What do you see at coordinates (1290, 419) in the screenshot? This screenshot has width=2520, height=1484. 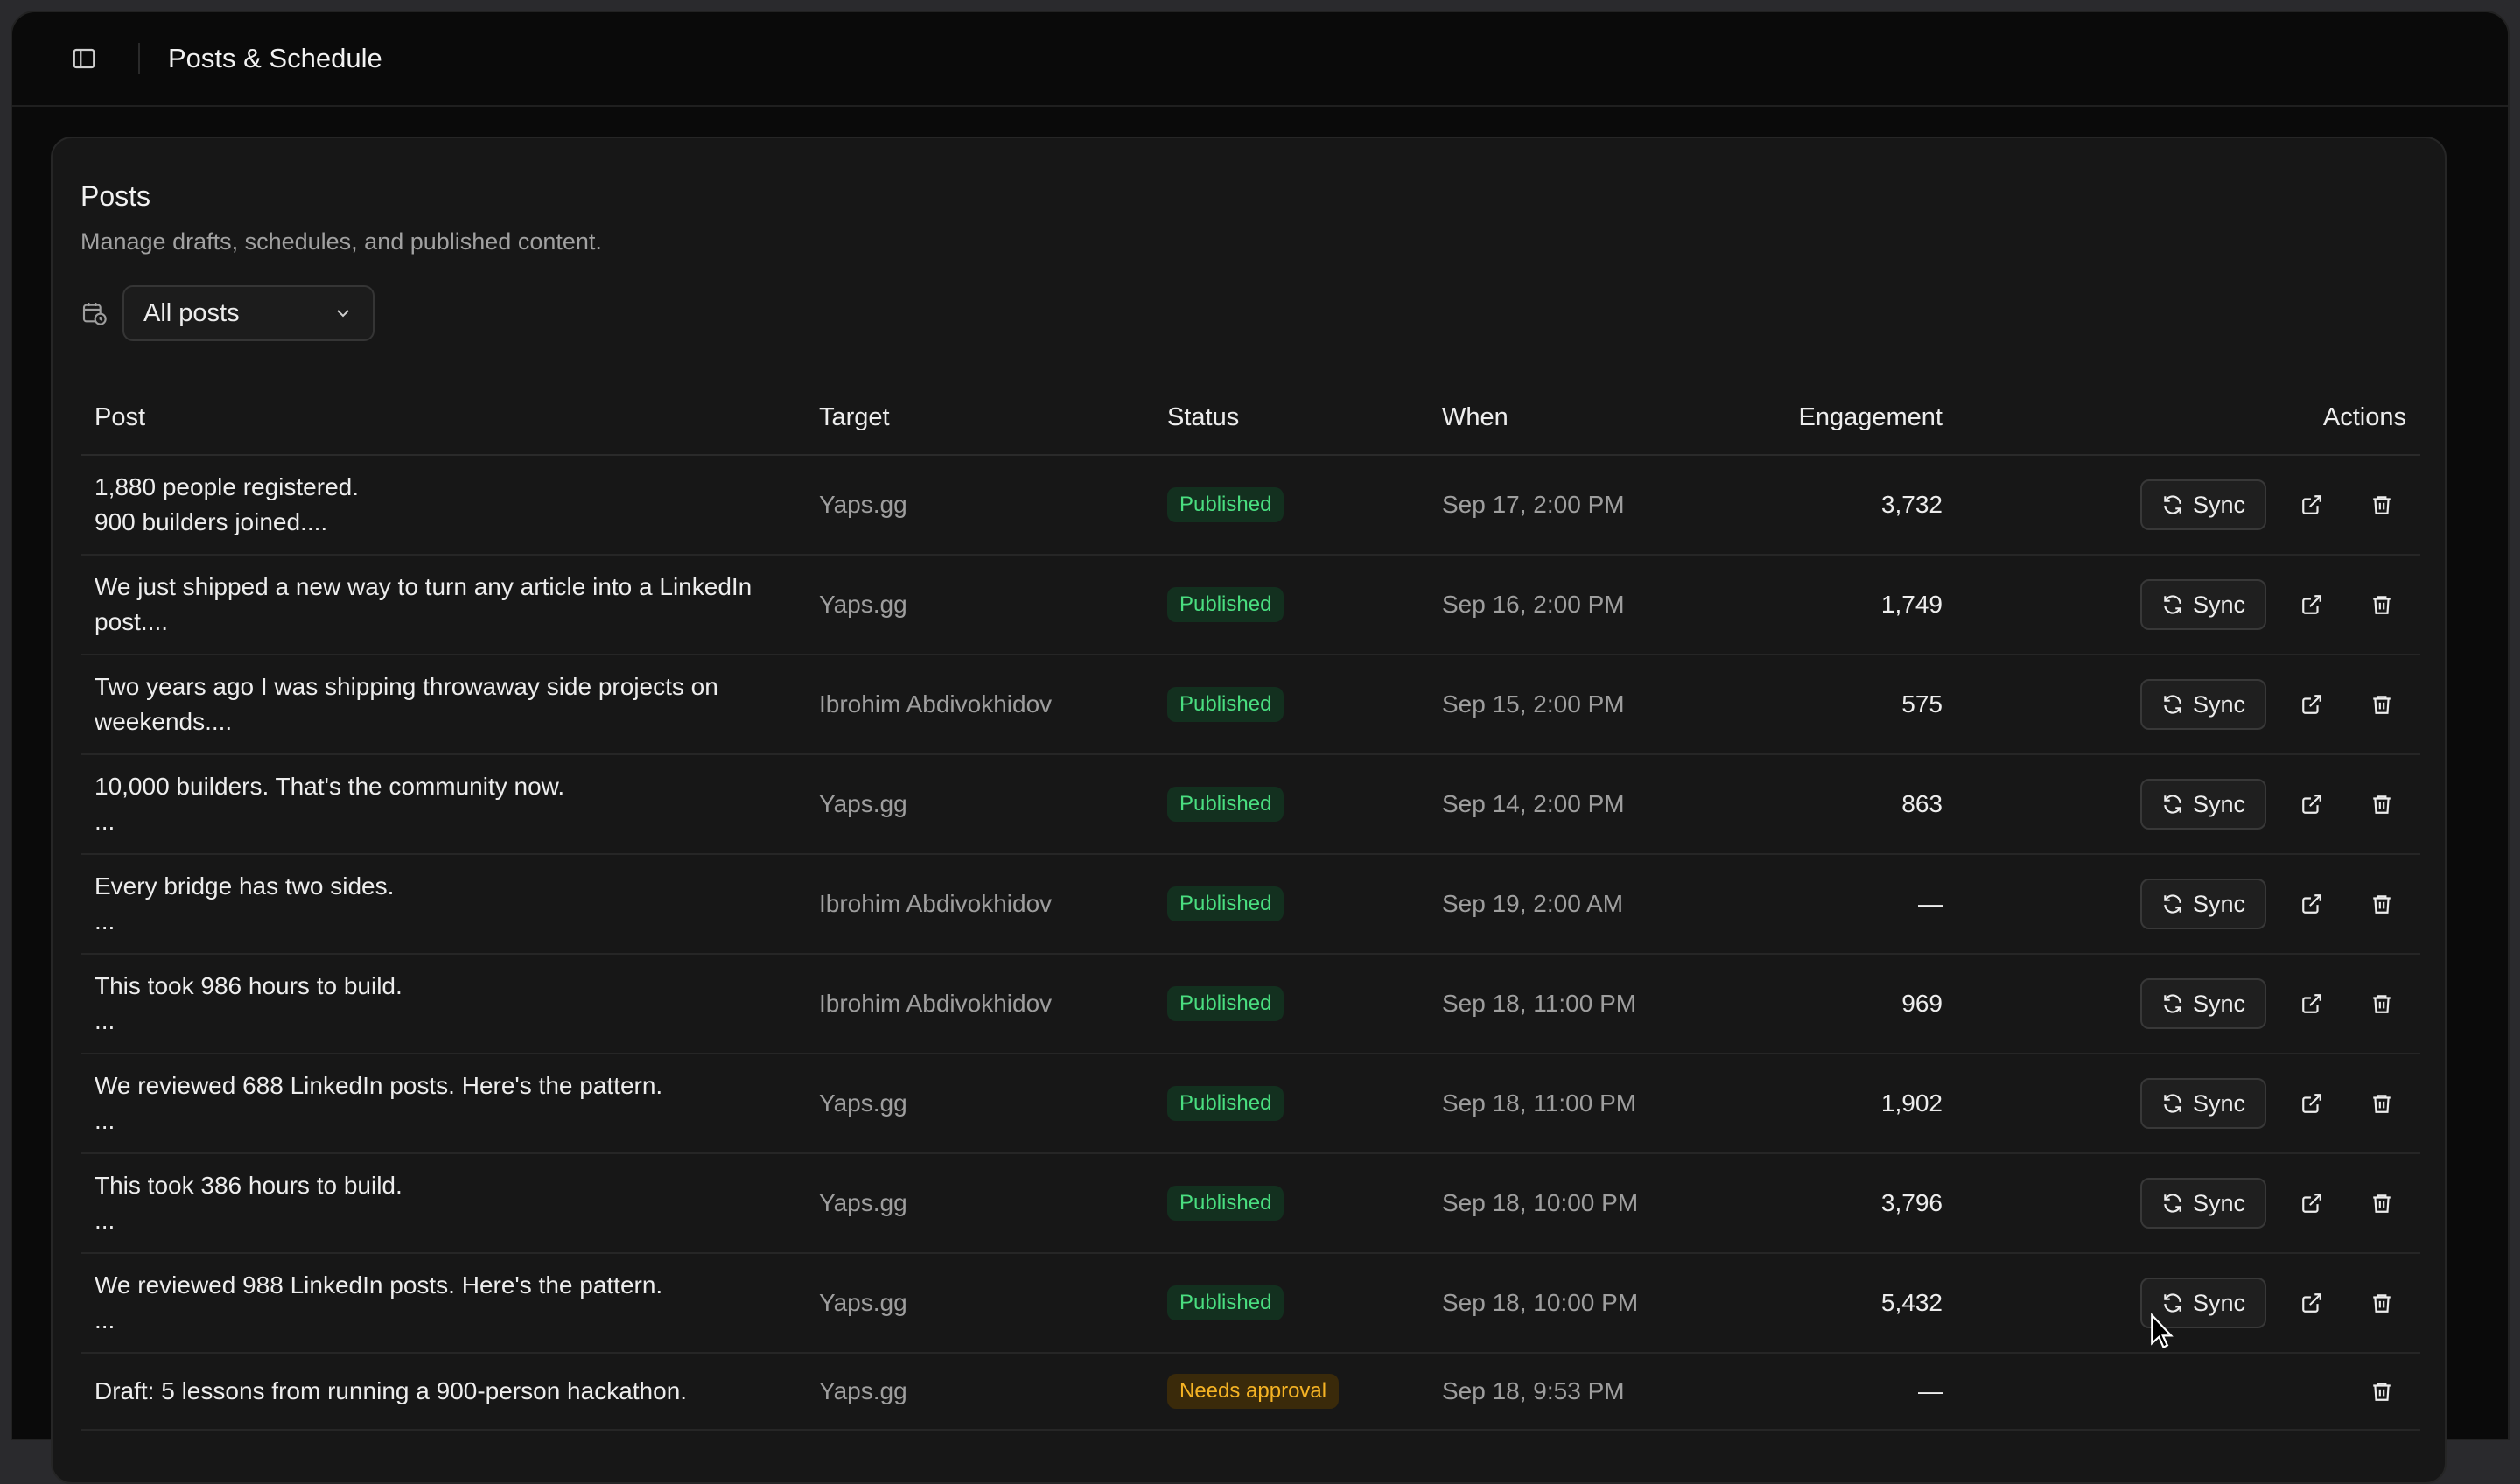 I see `column-header-status: Status` at bounding box center [1290, 419].